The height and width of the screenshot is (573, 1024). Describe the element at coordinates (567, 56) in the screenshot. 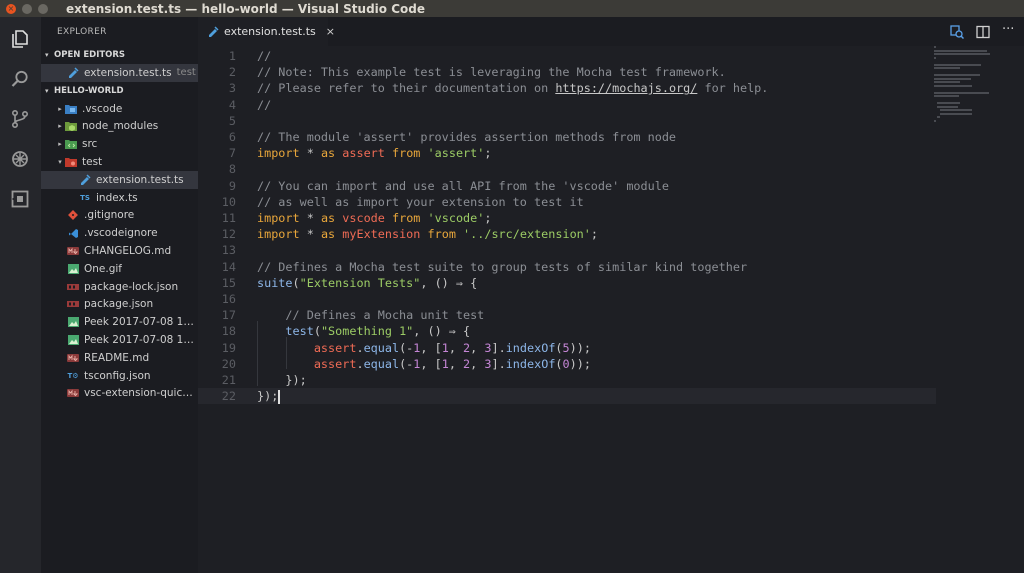

I see `code-line: 1 //` at that location.